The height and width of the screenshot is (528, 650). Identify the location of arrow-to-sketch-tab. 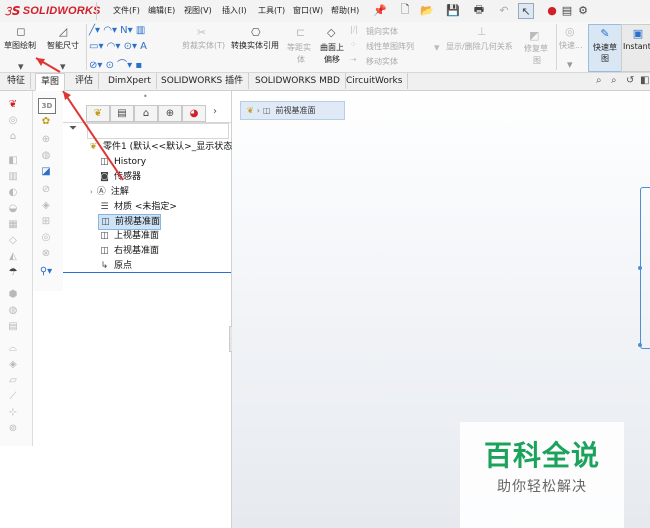
(93, 135).